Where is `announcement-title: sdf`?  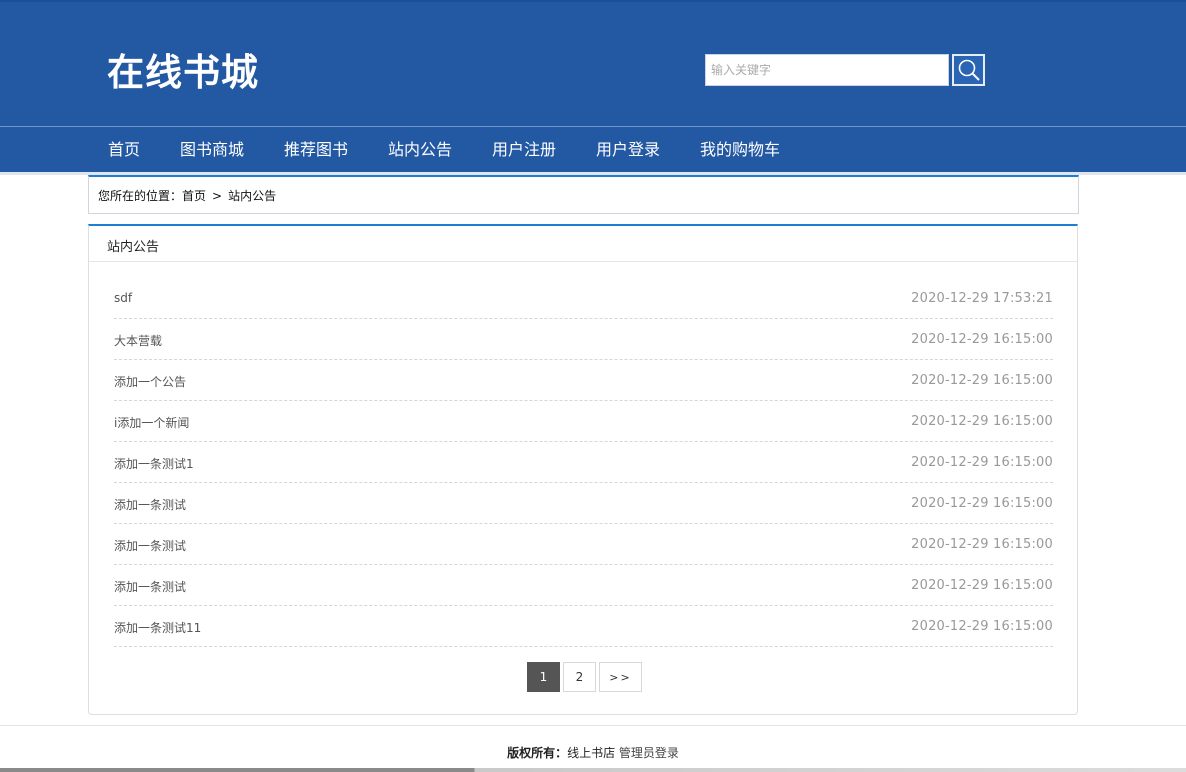
announcement-title: sdf is located at coordinates (123, 298).